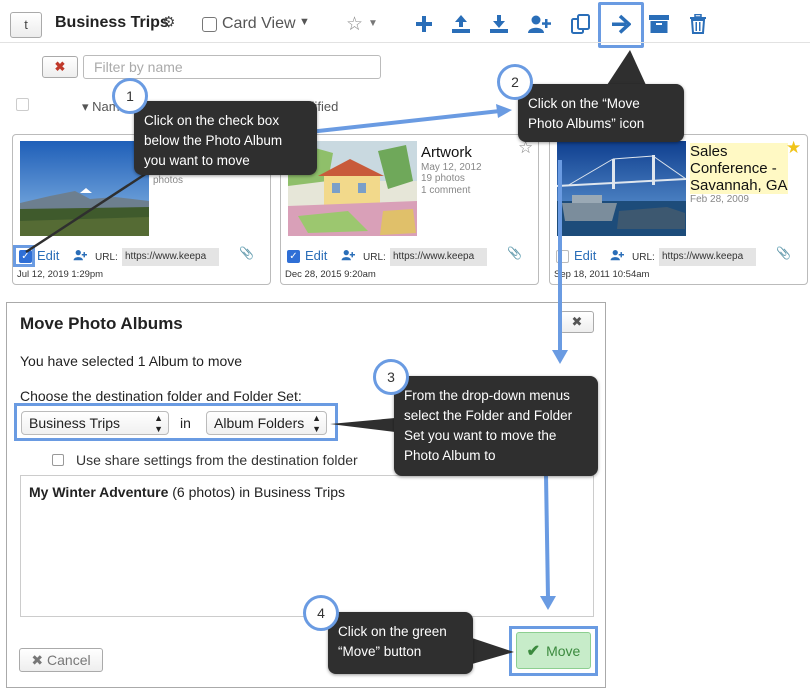 This screenshot has width=810, height=694. Describe the element at coordinates (95, 423) in the screenshot. I see `destination-folder-select: Business Trips ▲ ▼` at that location.